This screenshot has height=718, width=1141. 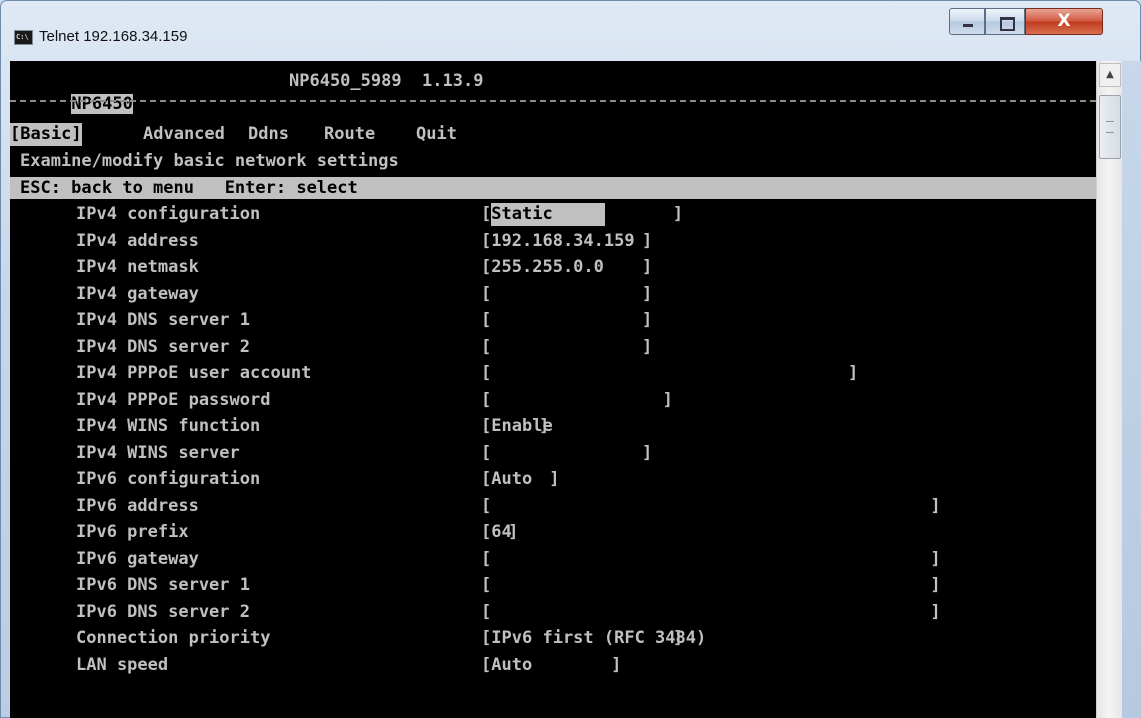 What do you see at coordinates (553, 532) in the screenshot?
I see `setting-row: IPv6 prefix[64 ]` at bounding box center [553, 532].